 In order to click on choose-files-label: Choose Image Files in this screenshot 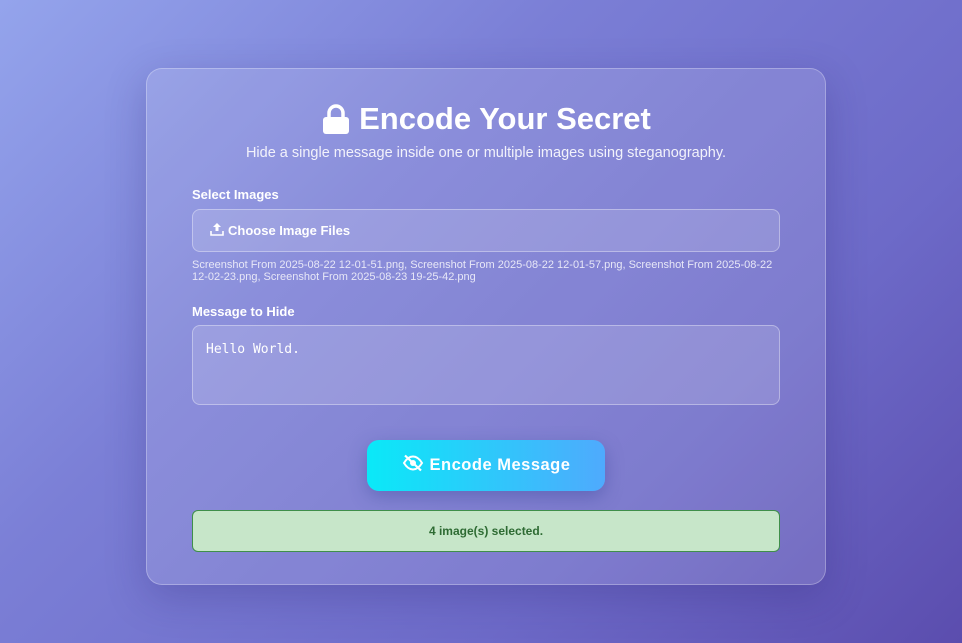, I will do `click(289, 230)`.